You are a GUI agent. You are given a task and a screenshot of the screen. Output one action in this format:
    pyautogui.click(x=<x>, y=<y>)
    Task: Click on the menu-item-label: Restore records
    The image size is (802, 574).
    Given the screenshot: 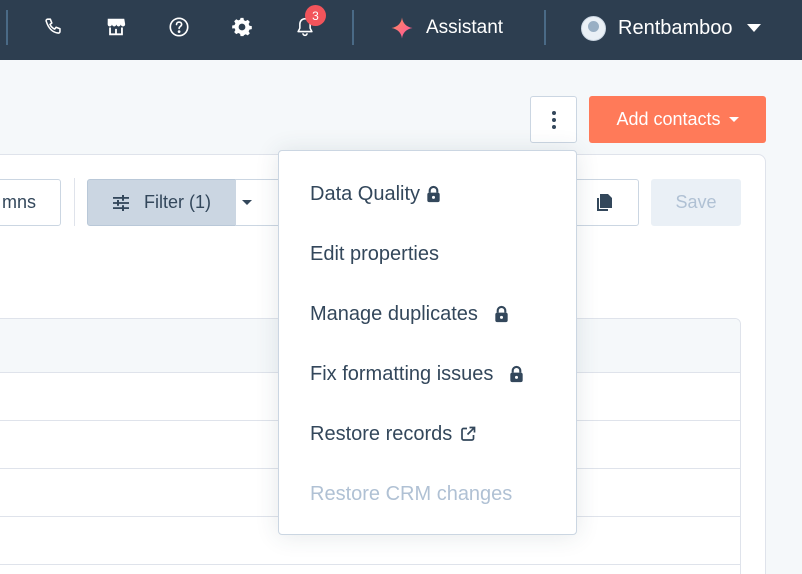 What is the action you would take?
    pyautogui.click(x=381, y=433)
    